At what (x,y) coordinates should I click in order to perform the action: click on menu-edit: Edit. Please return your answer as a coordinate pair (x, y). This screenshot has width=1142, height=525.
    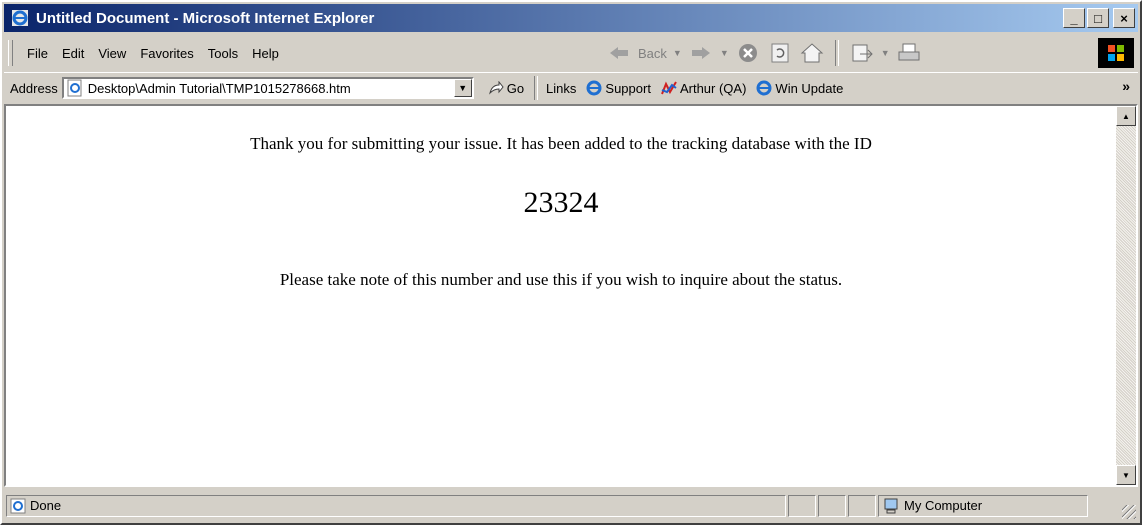
    Looking at the image, I should click on (73, 53).